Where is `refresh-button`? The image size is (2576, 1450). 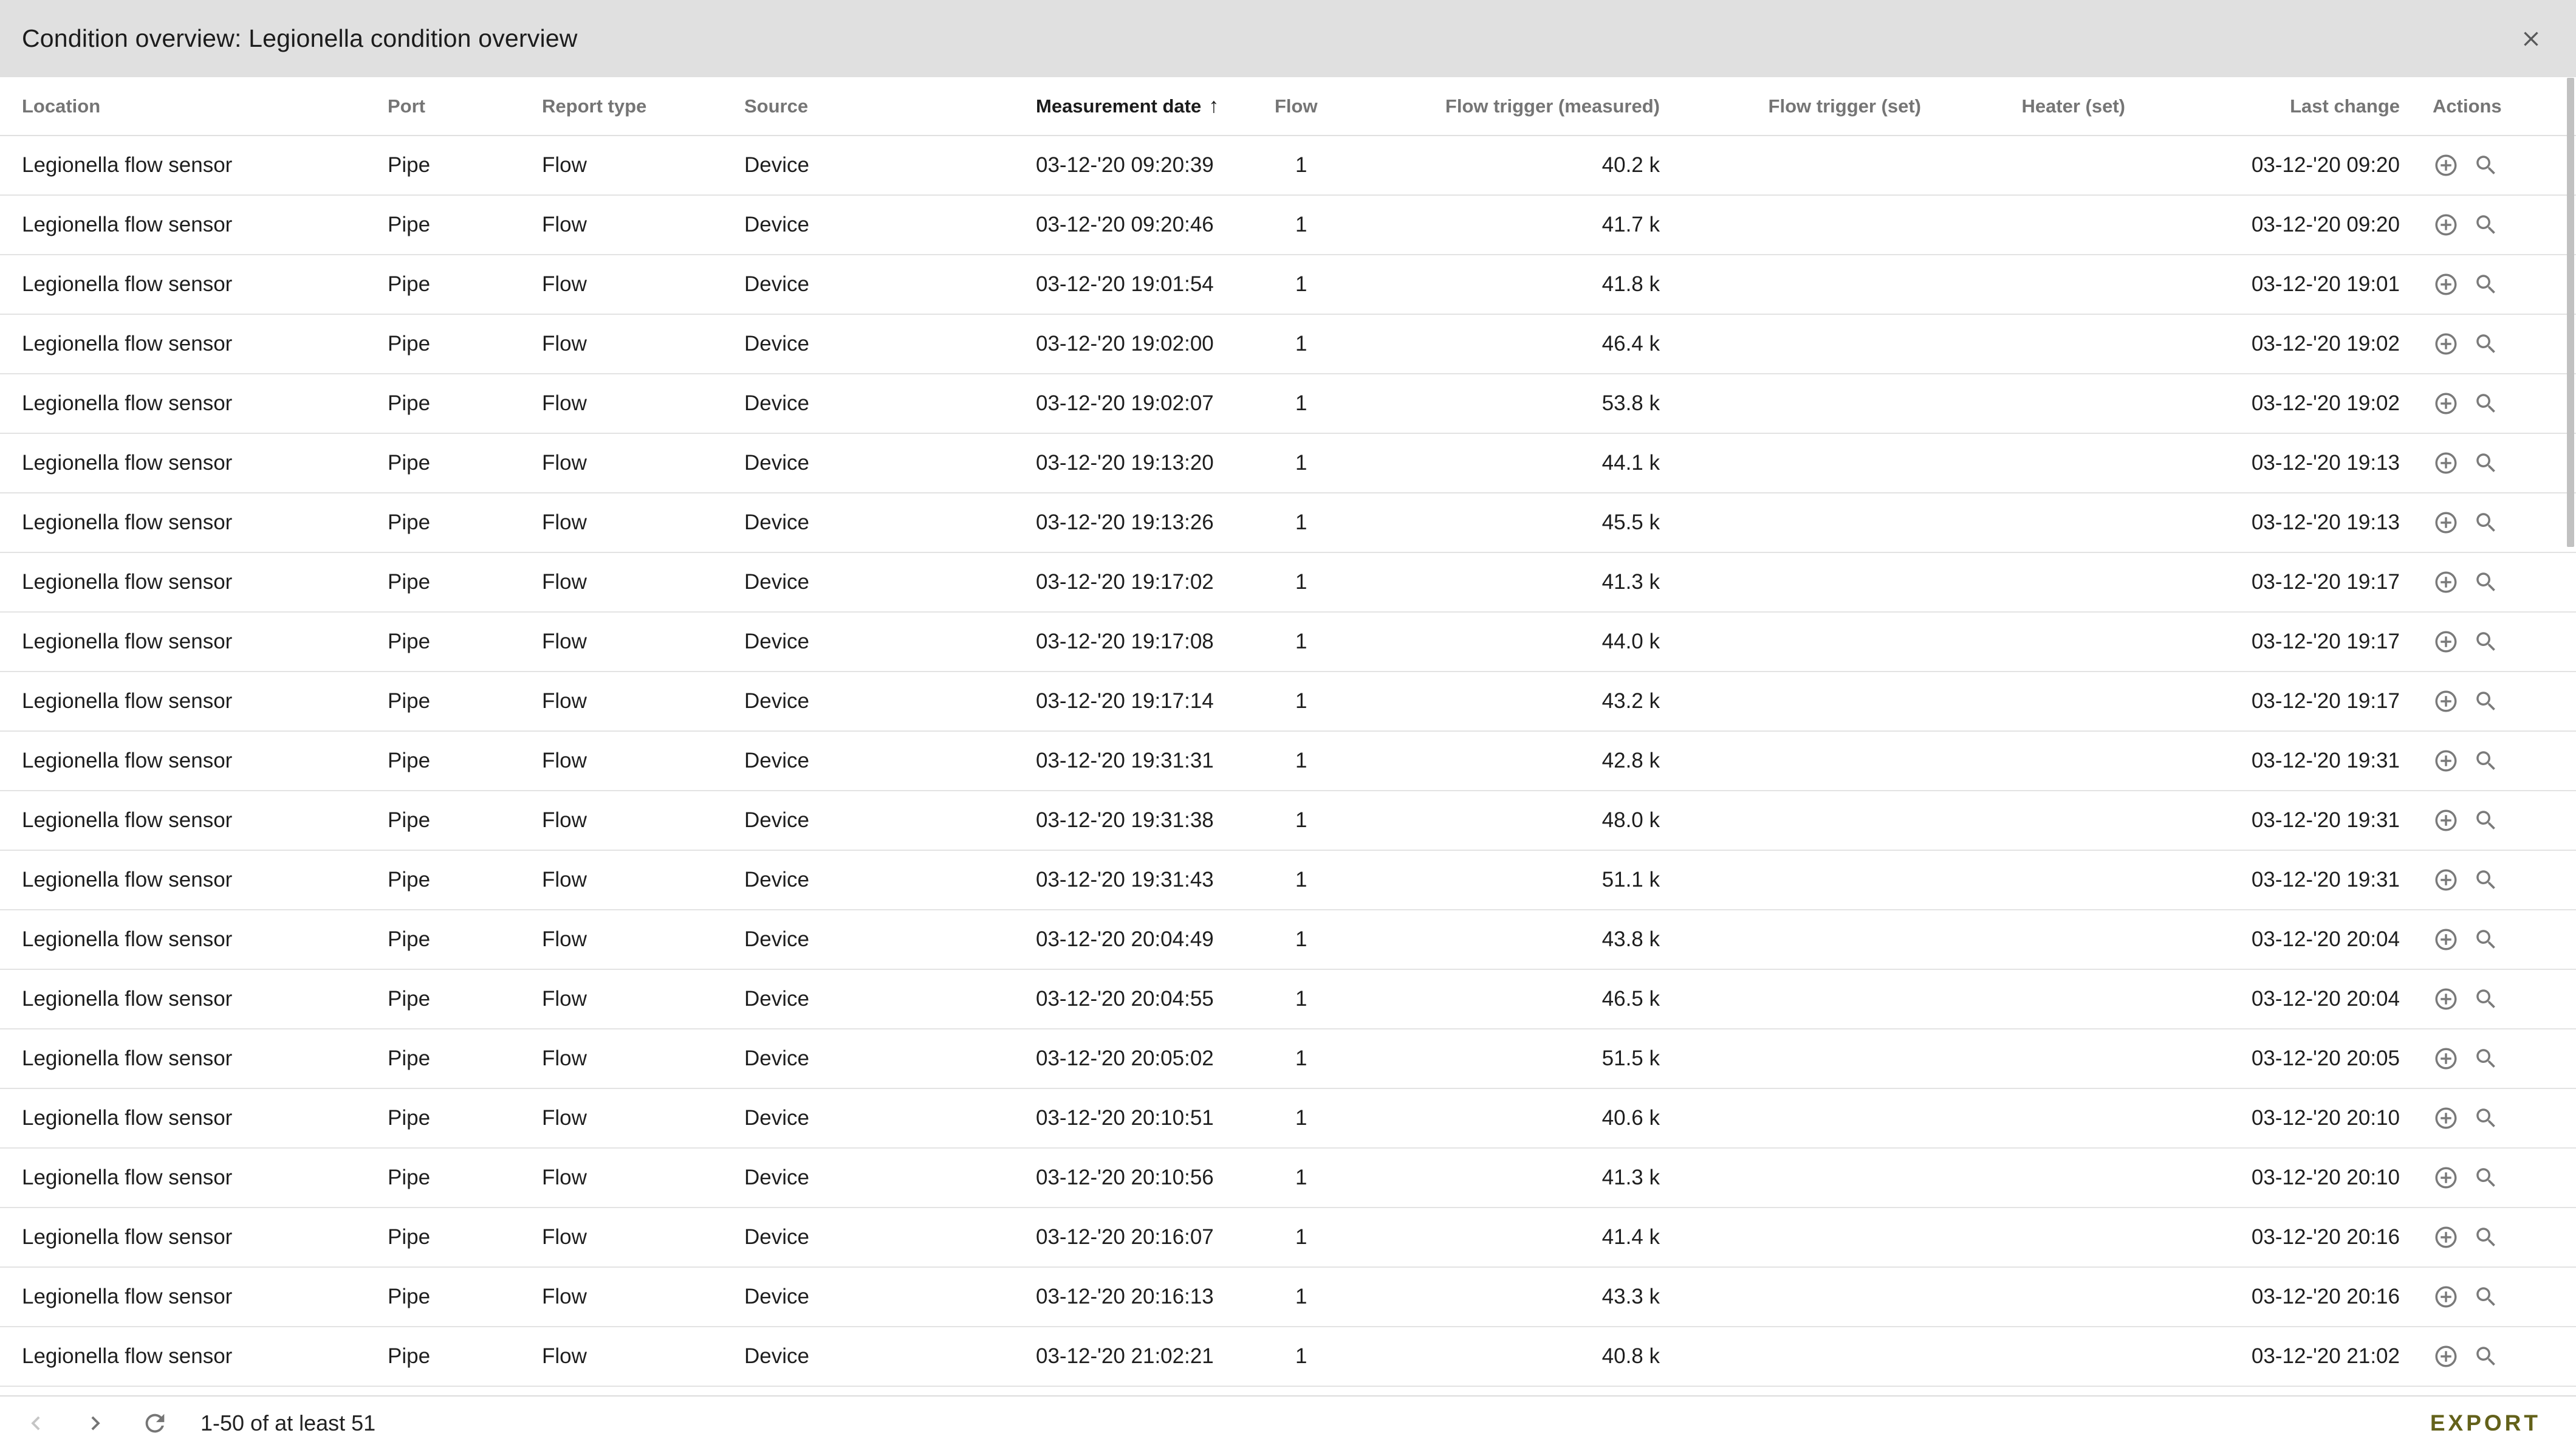
refresh-button is located at coordinates (155, 1423).